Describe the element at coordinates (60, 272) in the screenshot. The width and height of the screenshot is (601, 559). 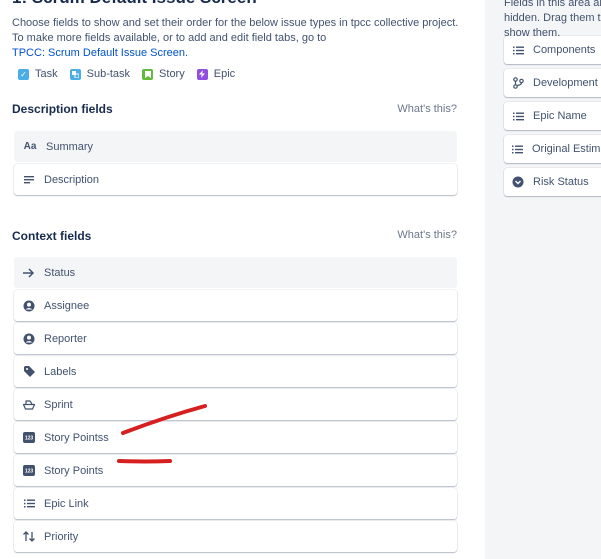
I see `field-label: Status` at that location.